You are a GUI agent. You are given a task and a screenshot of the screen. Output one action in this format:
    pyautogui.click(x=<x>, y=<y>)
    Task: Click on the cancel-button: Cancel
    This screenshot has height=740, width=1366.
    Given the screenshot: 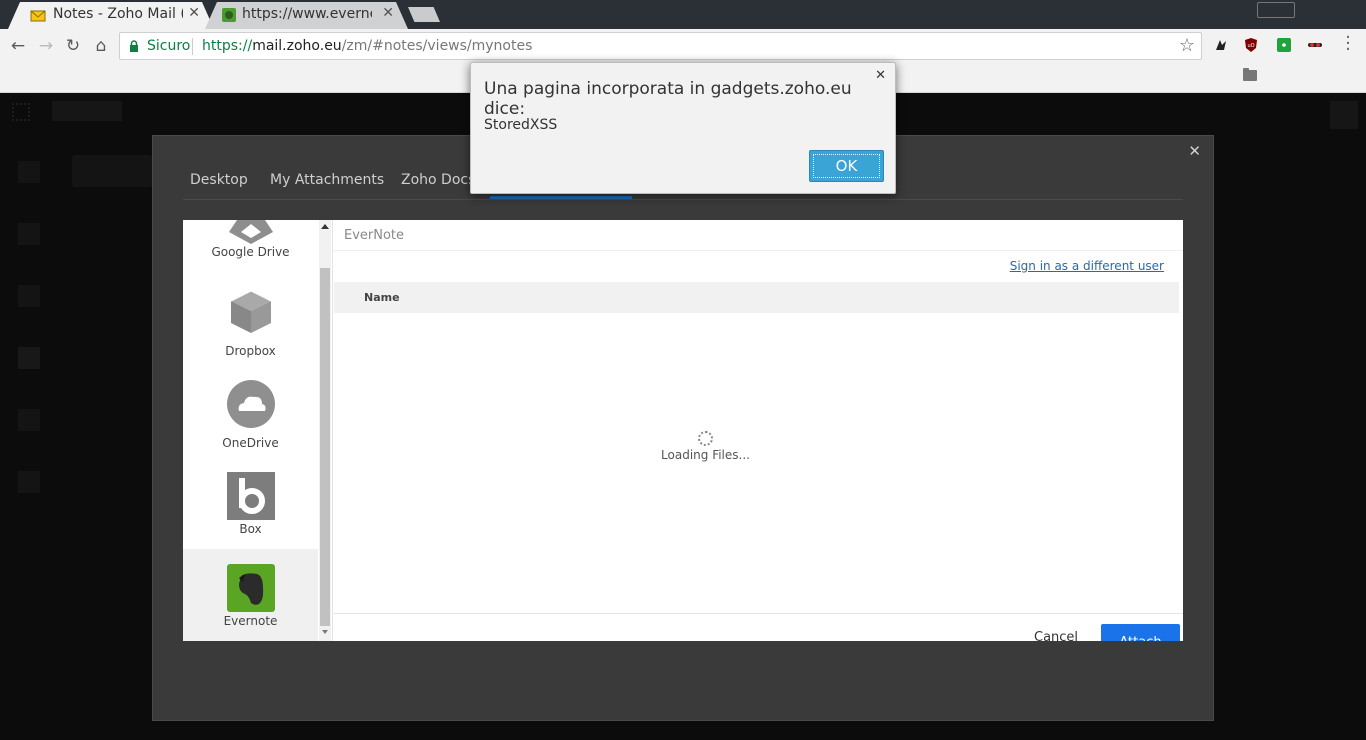 What is the action you would take?
    pyautogui.click(x=1056, y=635)
    